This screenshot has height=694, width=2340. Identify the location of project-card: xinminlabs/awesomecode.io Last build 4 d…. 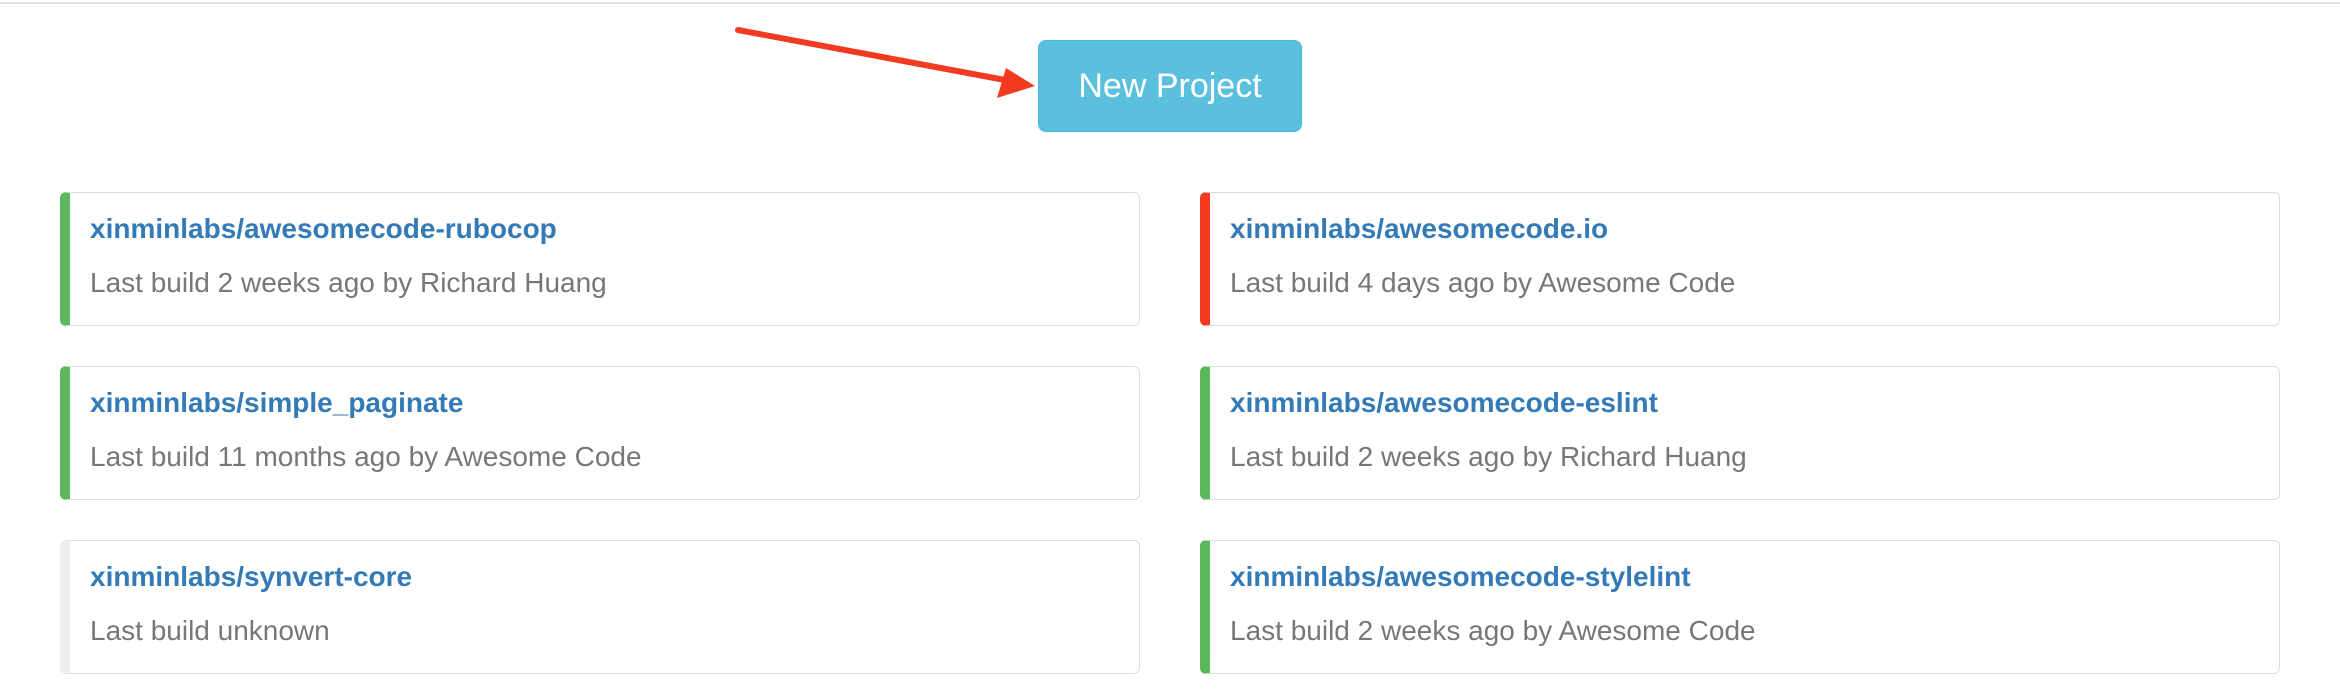
(1740, 259).